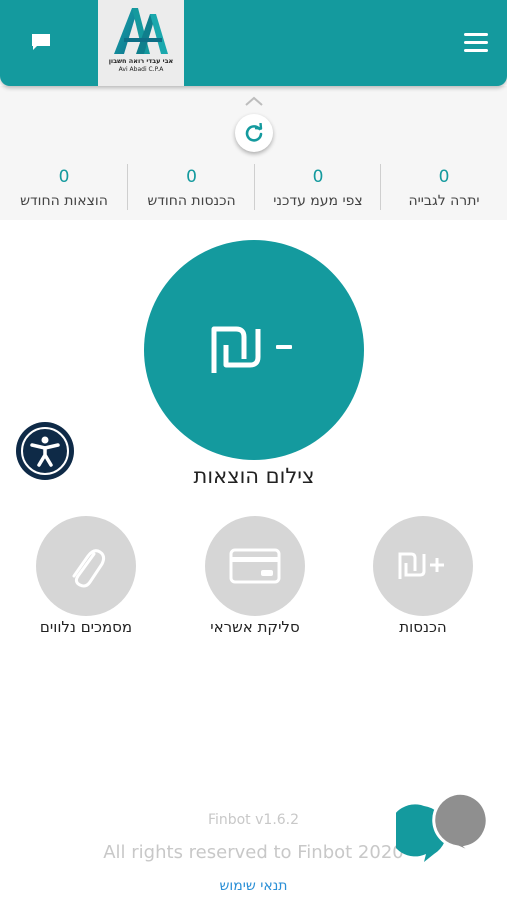  What do you see at coordinates (318, 188) in the screenshot?
I see `stat-vat-forecast: 0 צפי מעמ עדכני` at bounding box center [318, 188].